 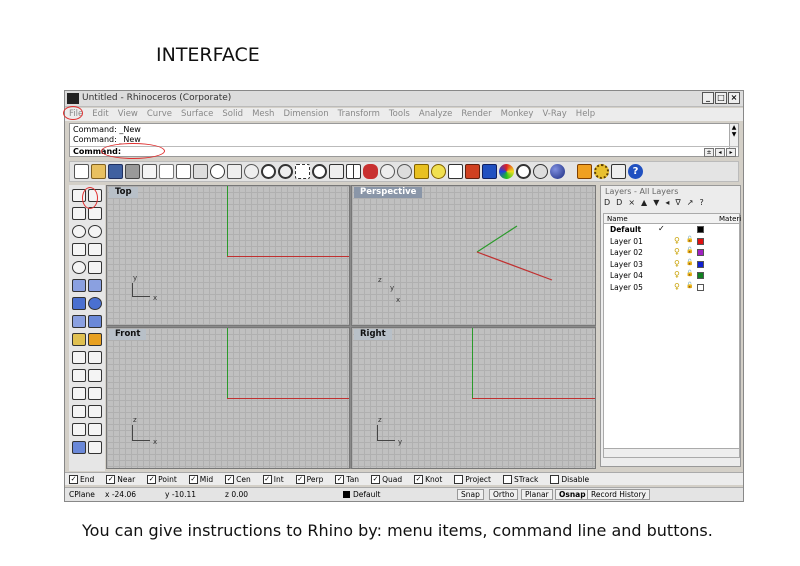 I want to click on surface-icon, so click(x=79, y=285).